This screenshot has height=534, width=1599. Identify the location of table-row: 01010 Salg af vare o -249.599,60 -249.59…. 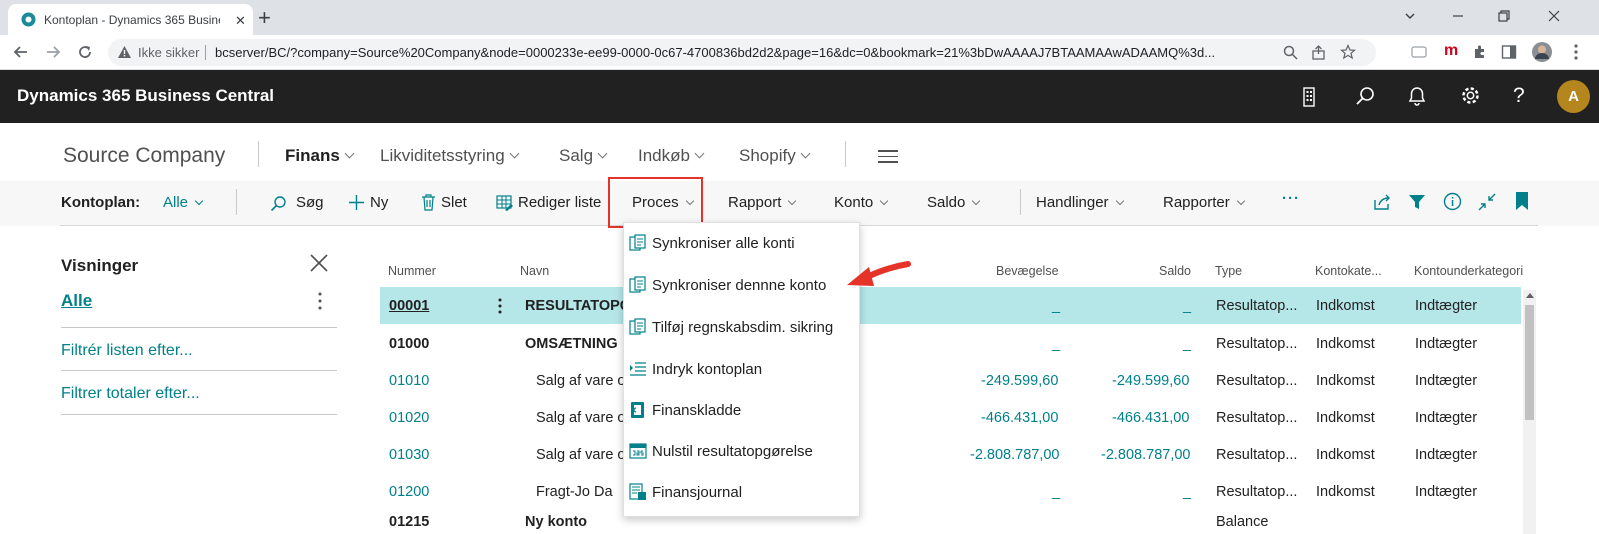
(950, 380).